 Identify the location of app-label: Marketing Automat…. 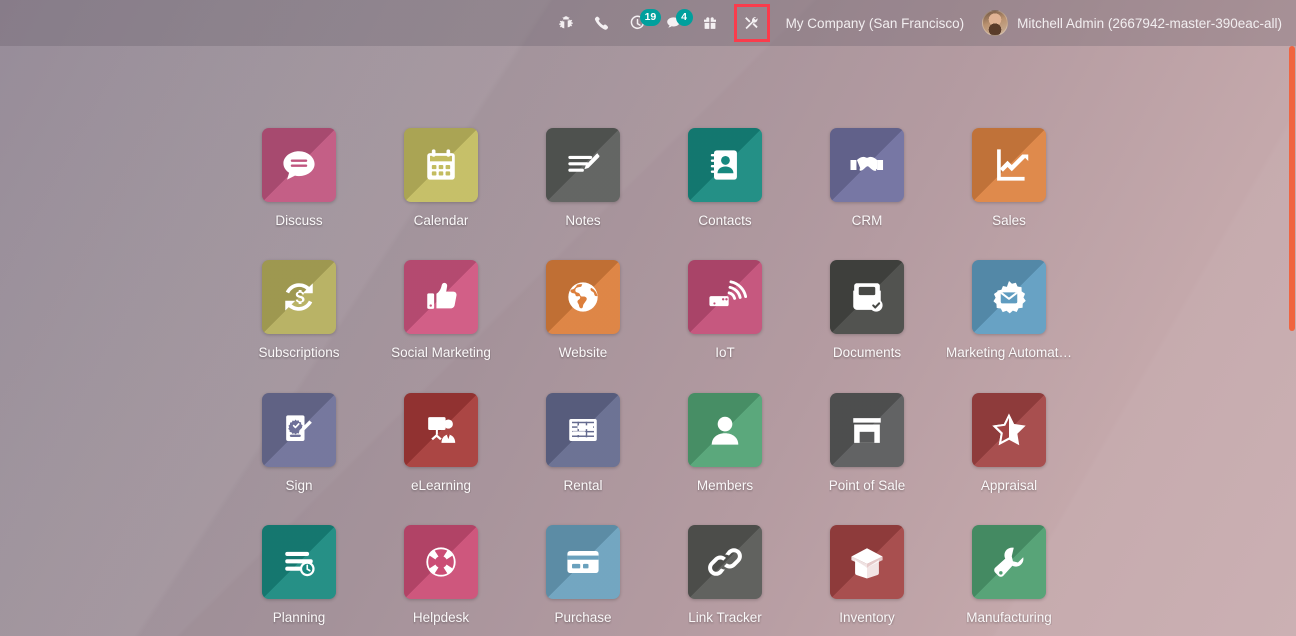
(1009, 353).